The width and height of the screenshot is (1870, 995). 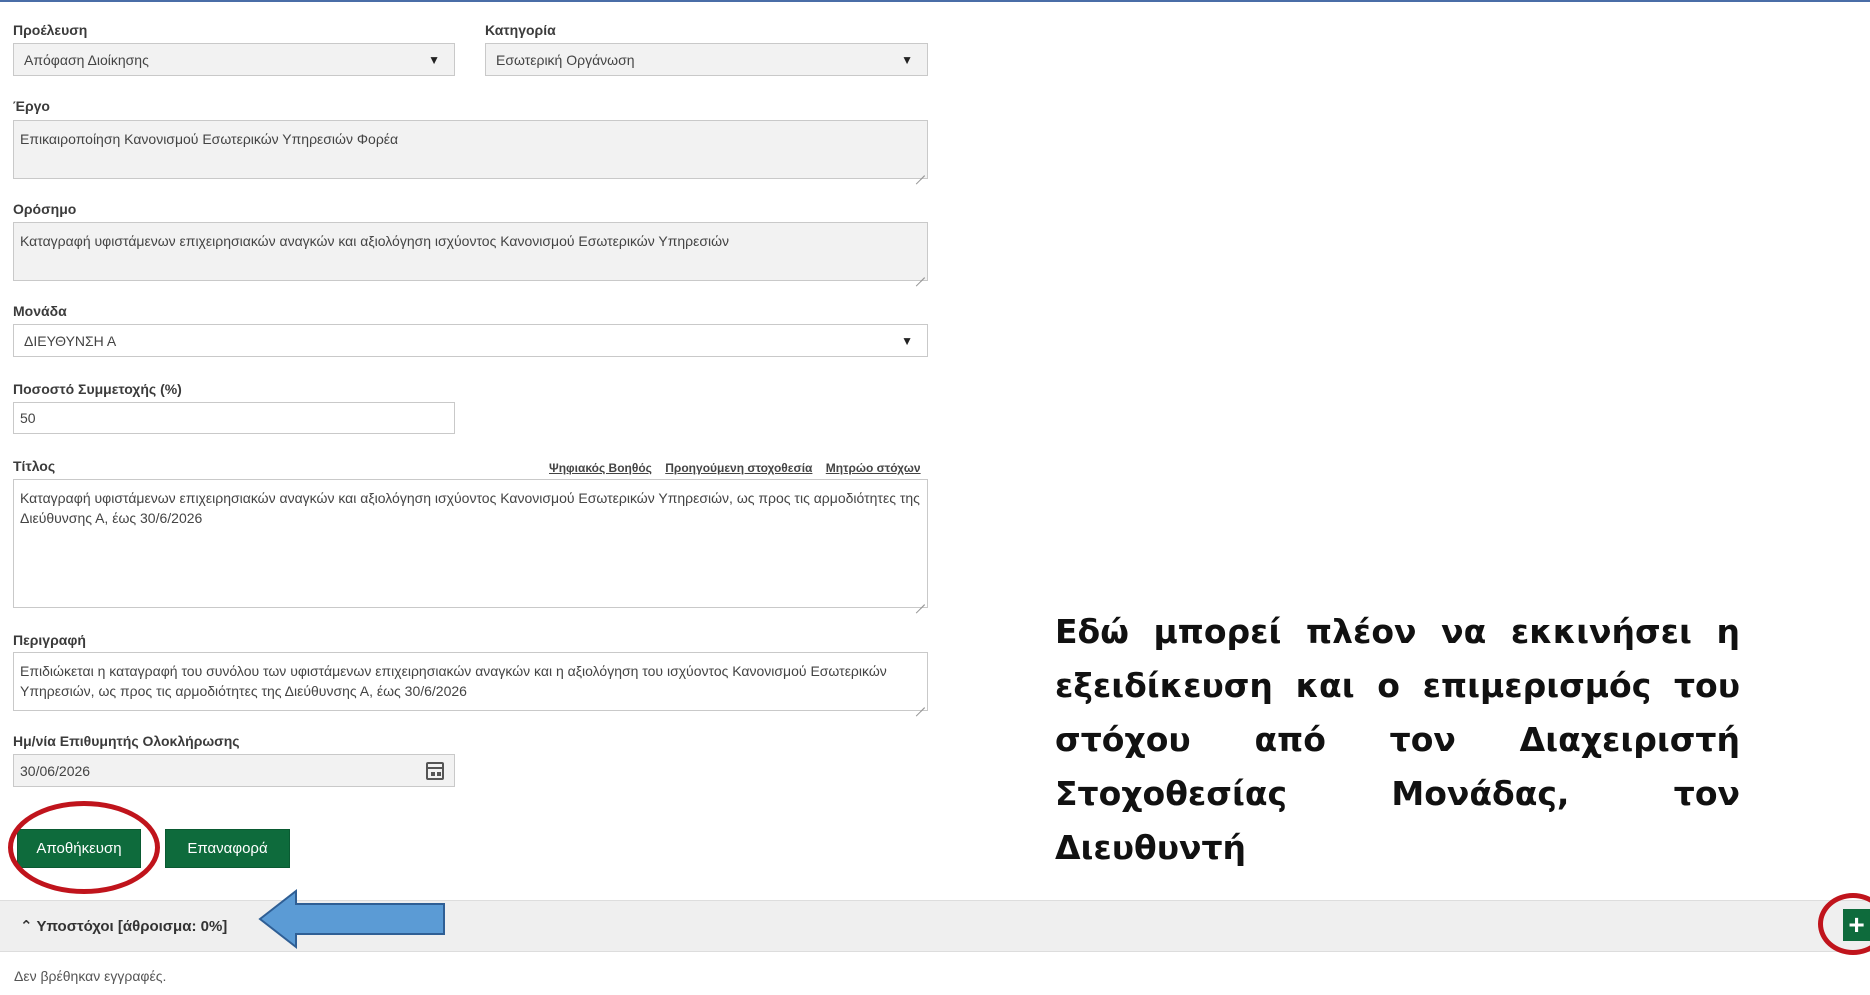 I want to click on save-highlight-ring, so click(x=84, y=847).